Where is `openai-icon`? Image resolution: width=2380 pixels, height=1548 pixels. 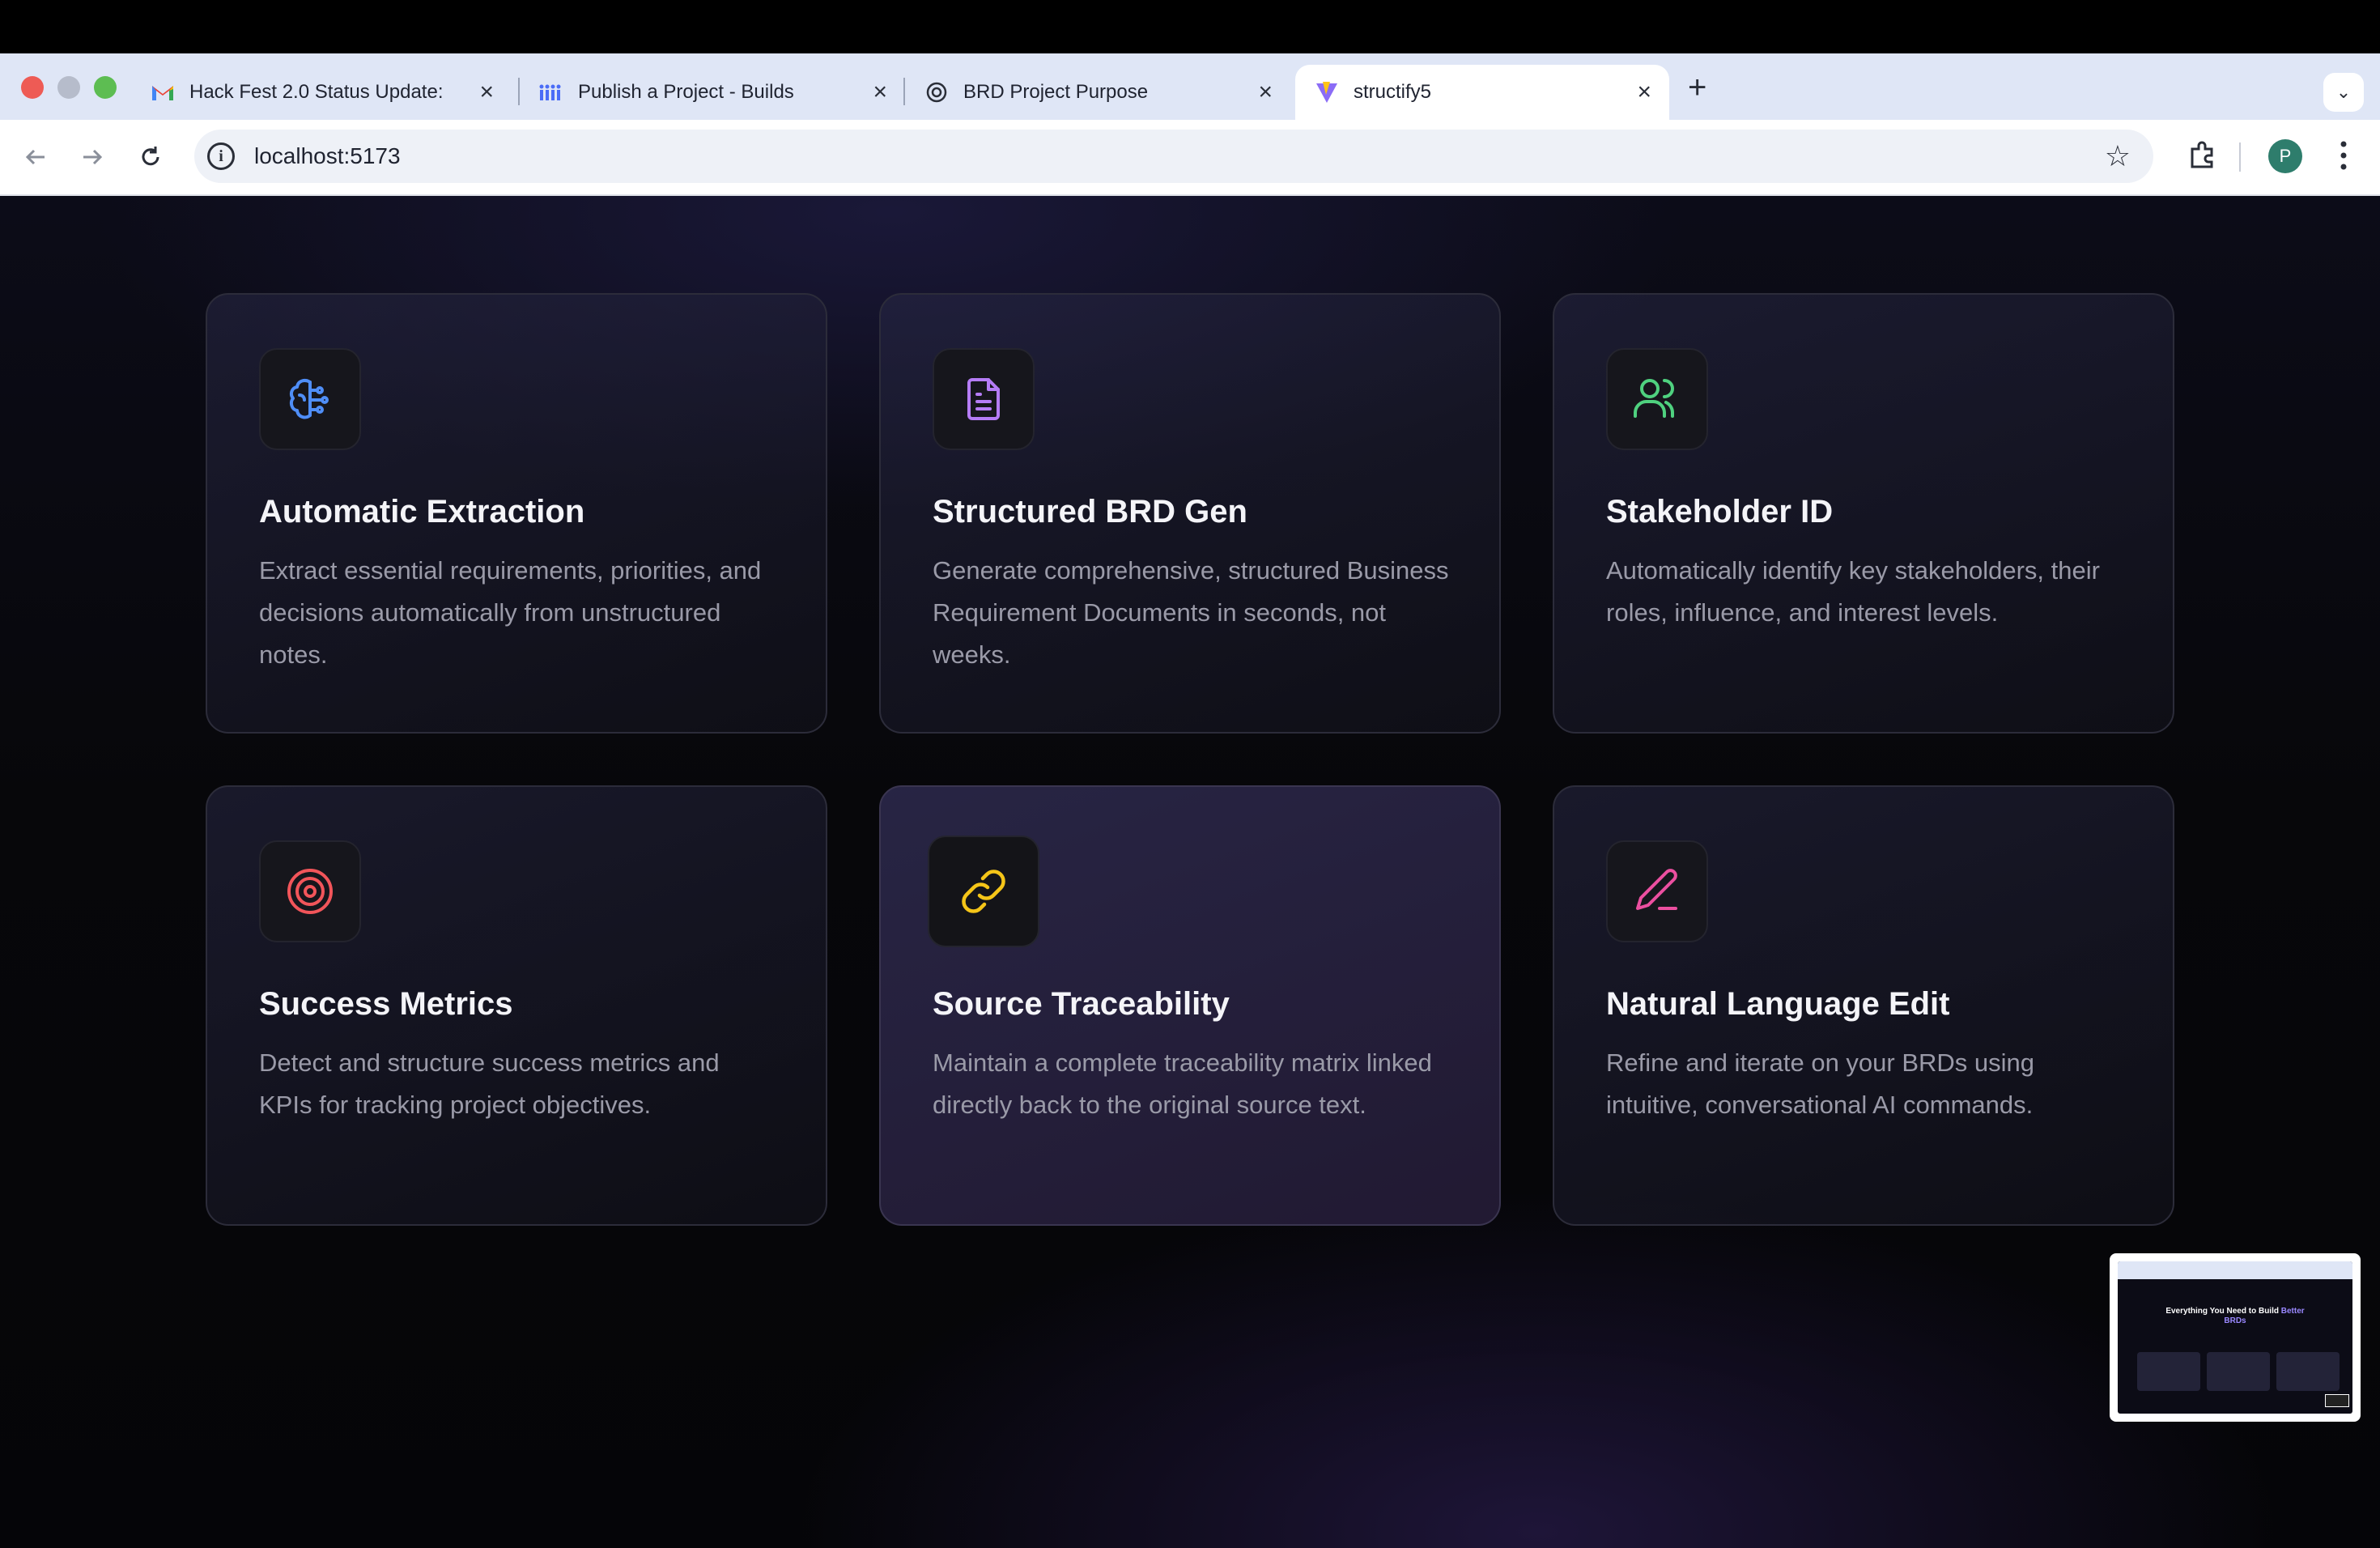 openai-icon is located at coordinates (937, 92).